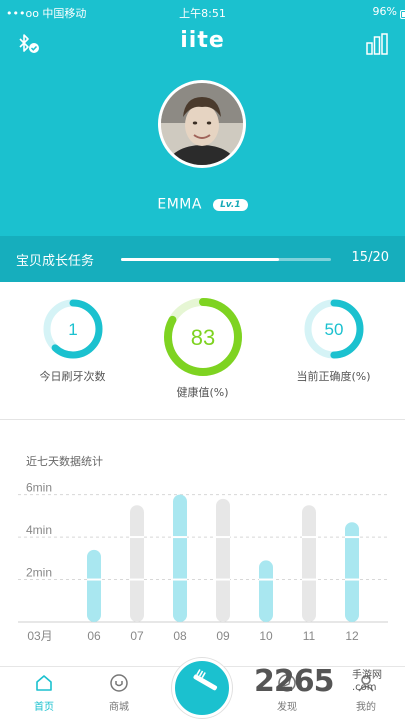 This screenshot has height=720, width=405. What do you see at coordinates (119, 693) in the screenshot?
I see `tab-shop: 商城` at bounding box center [119, 693].